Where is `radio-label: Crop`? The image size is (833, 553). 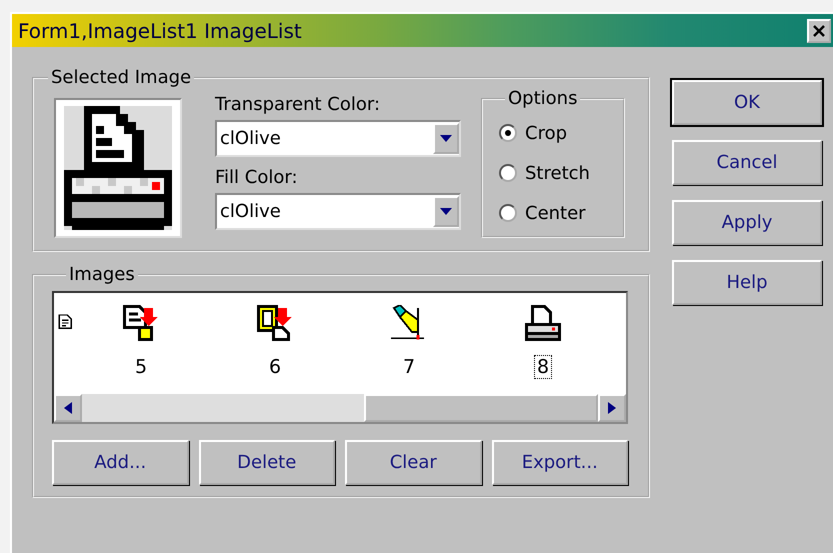
radio-label: Crop is located at coordinates (546, 133).